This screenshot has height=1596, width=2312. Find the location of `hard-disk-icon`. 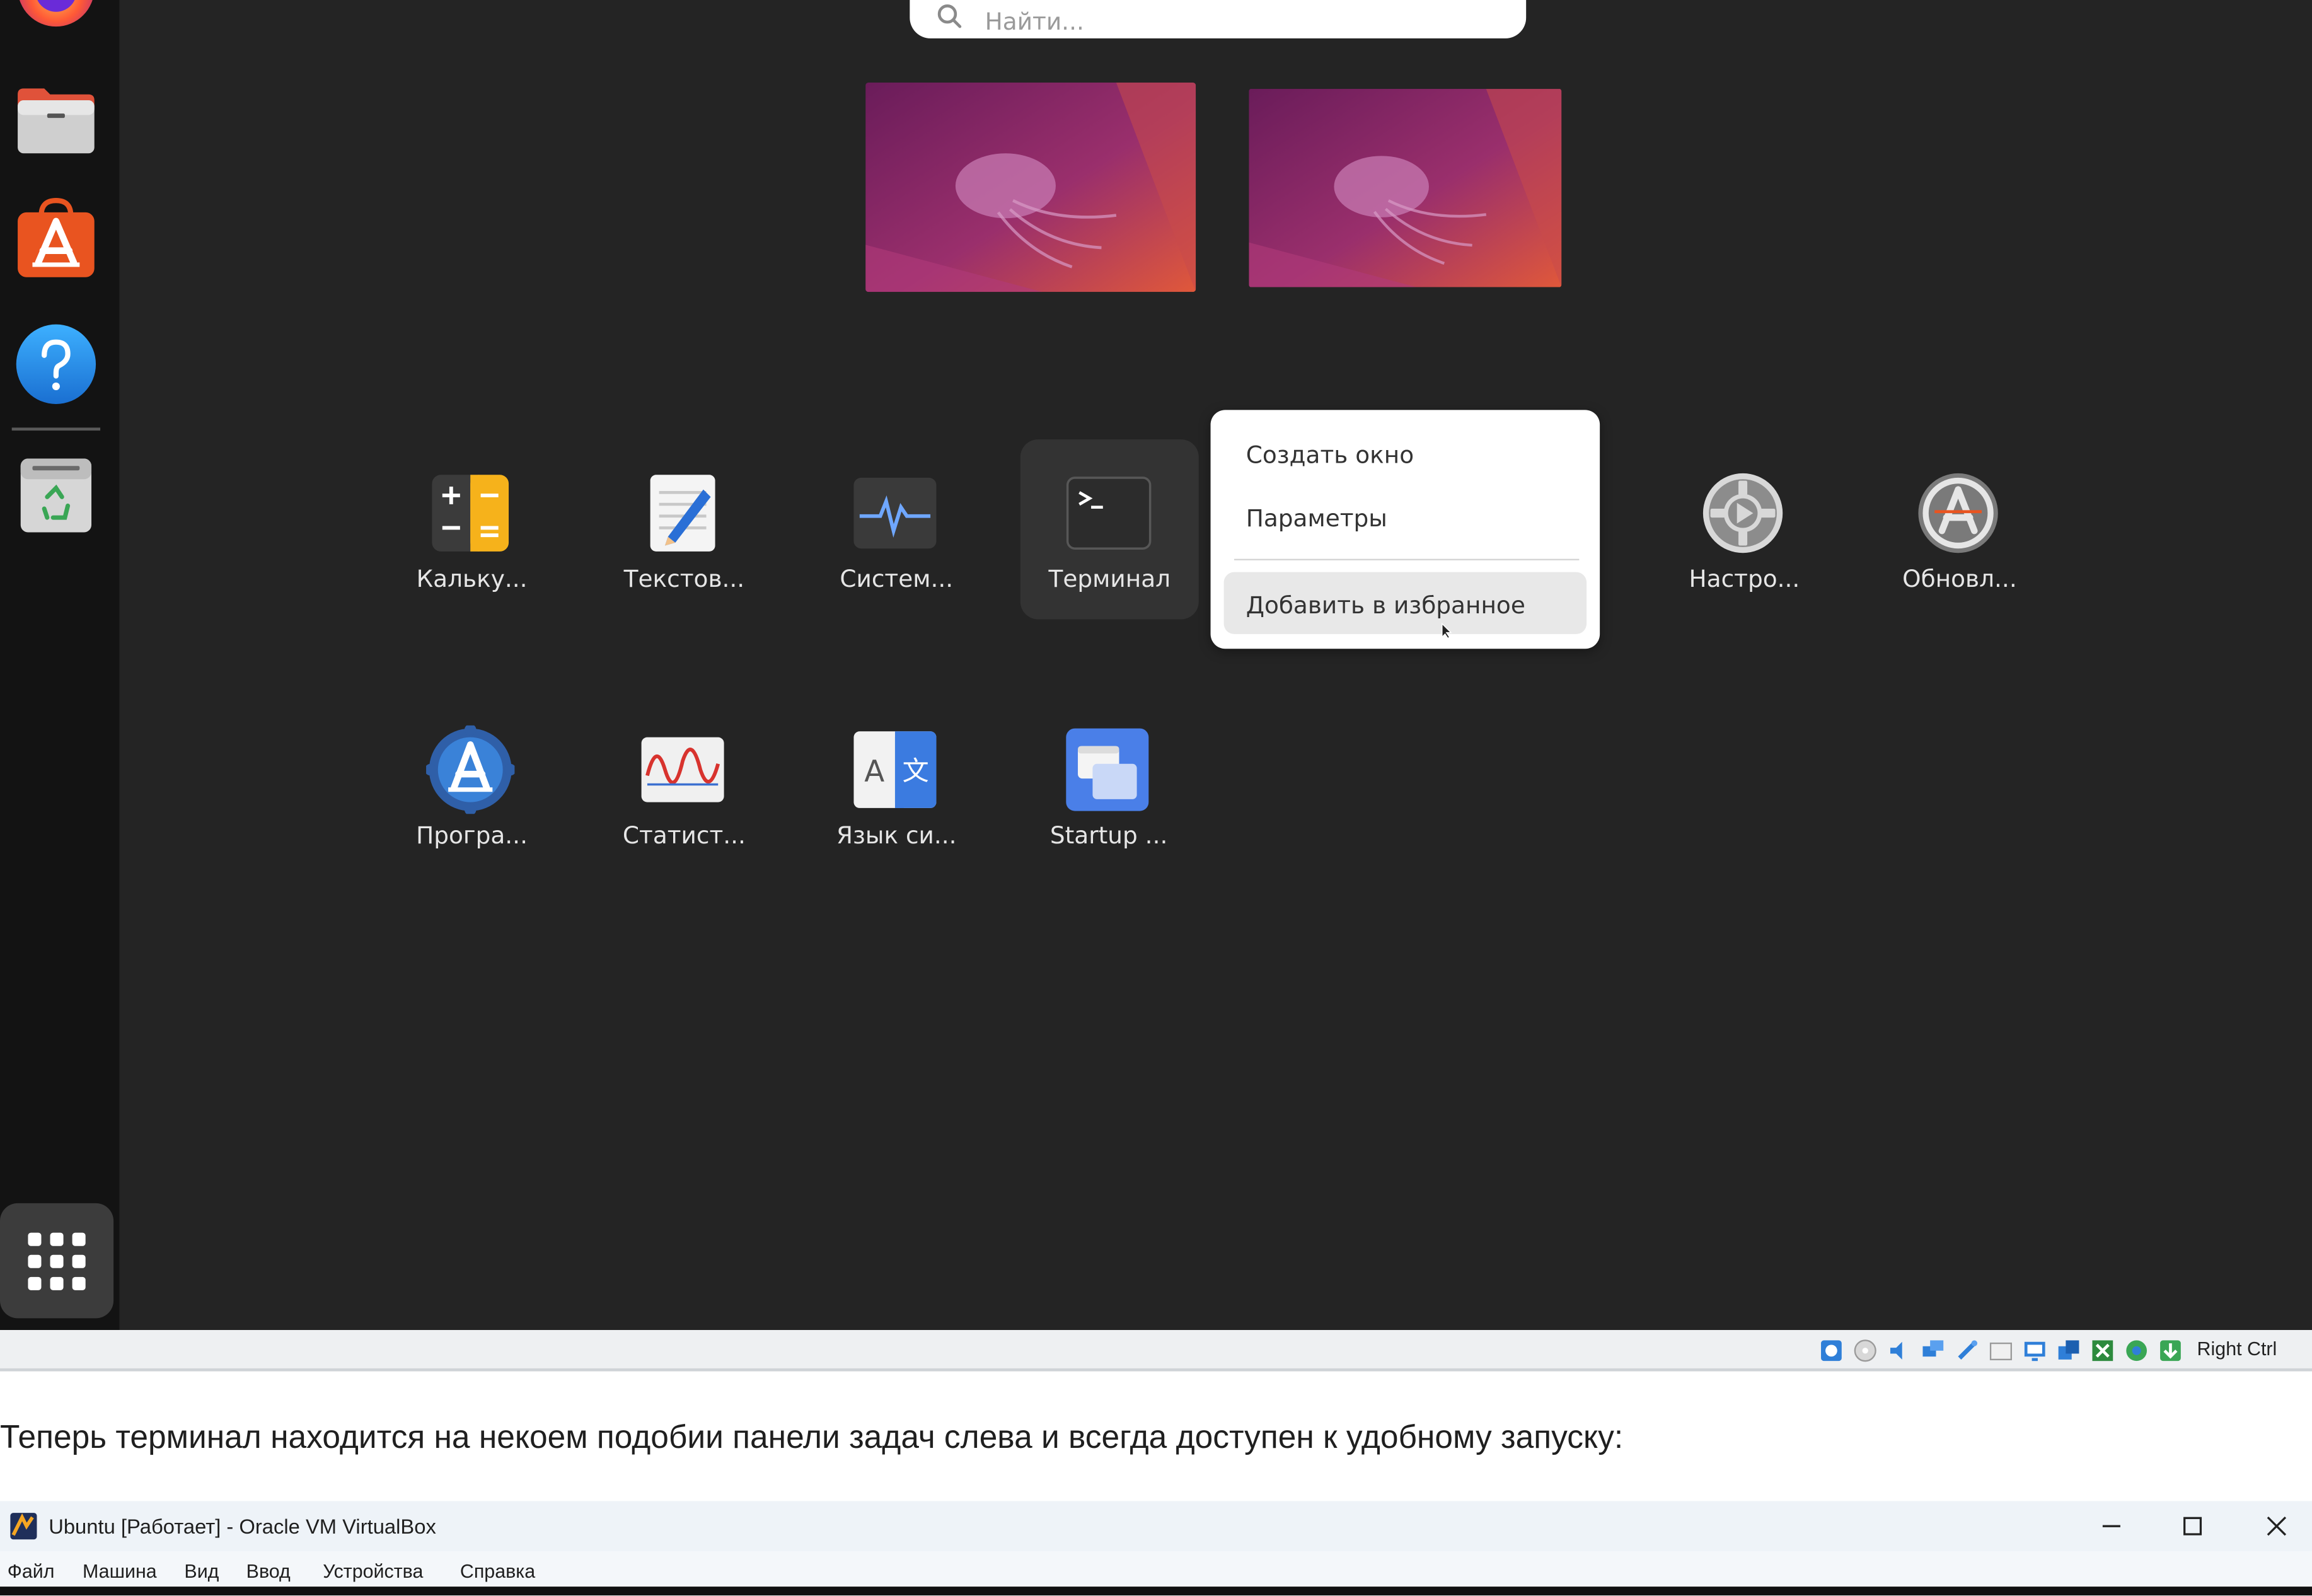

hard-disk-icon is located at coordinates (1831, 1351).